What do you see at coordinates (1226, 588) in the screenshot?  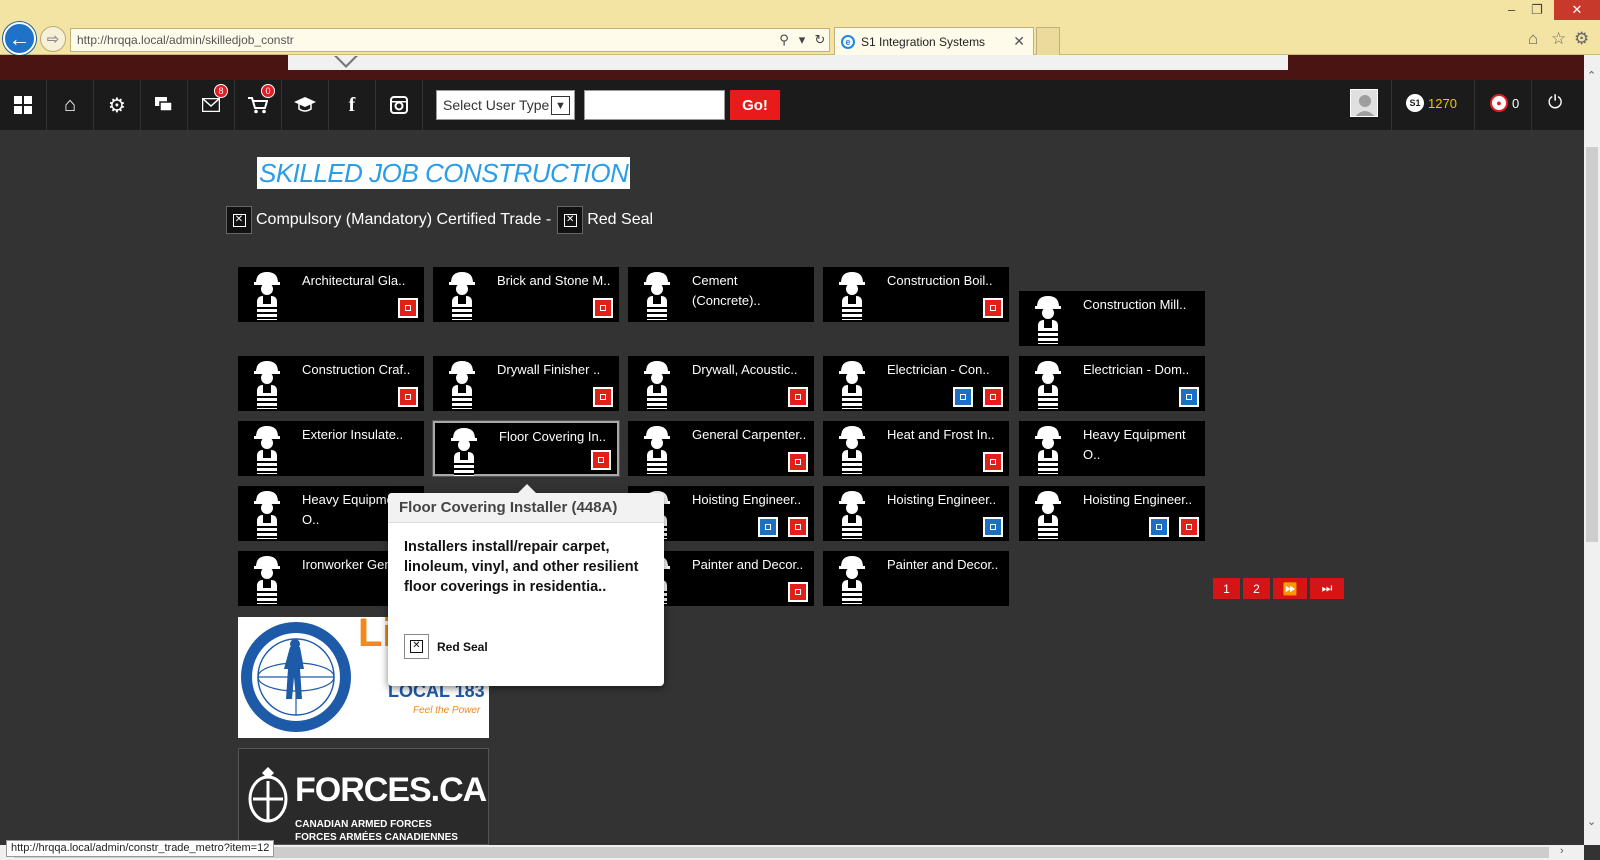 I see `page-1-button: 1` at bounding box center [1226, 588].